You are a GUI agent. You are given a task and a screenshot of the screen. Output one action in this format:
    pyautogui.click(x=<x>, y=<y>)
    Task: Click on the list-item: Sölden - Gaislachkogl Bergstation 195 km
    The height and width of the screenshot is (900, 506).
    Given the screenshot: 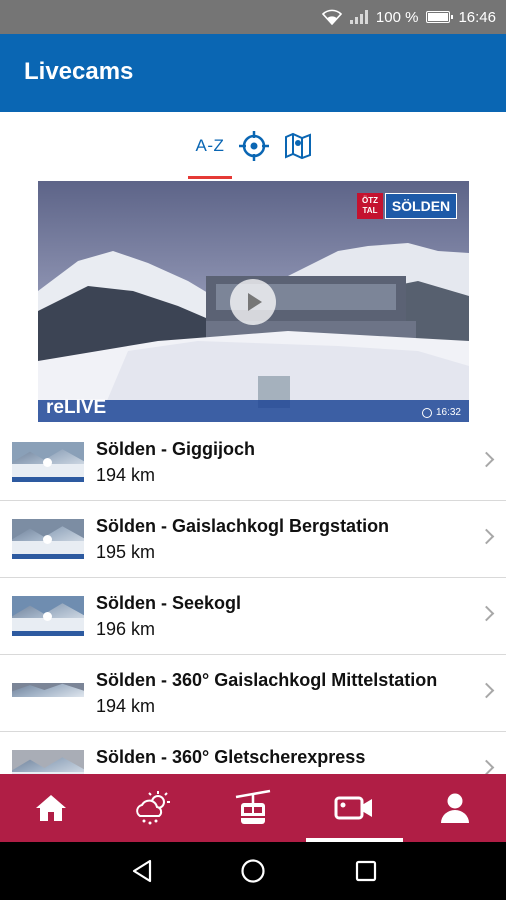 What is the action you would take?
    pyautogui.click(x=253, y=539)
    